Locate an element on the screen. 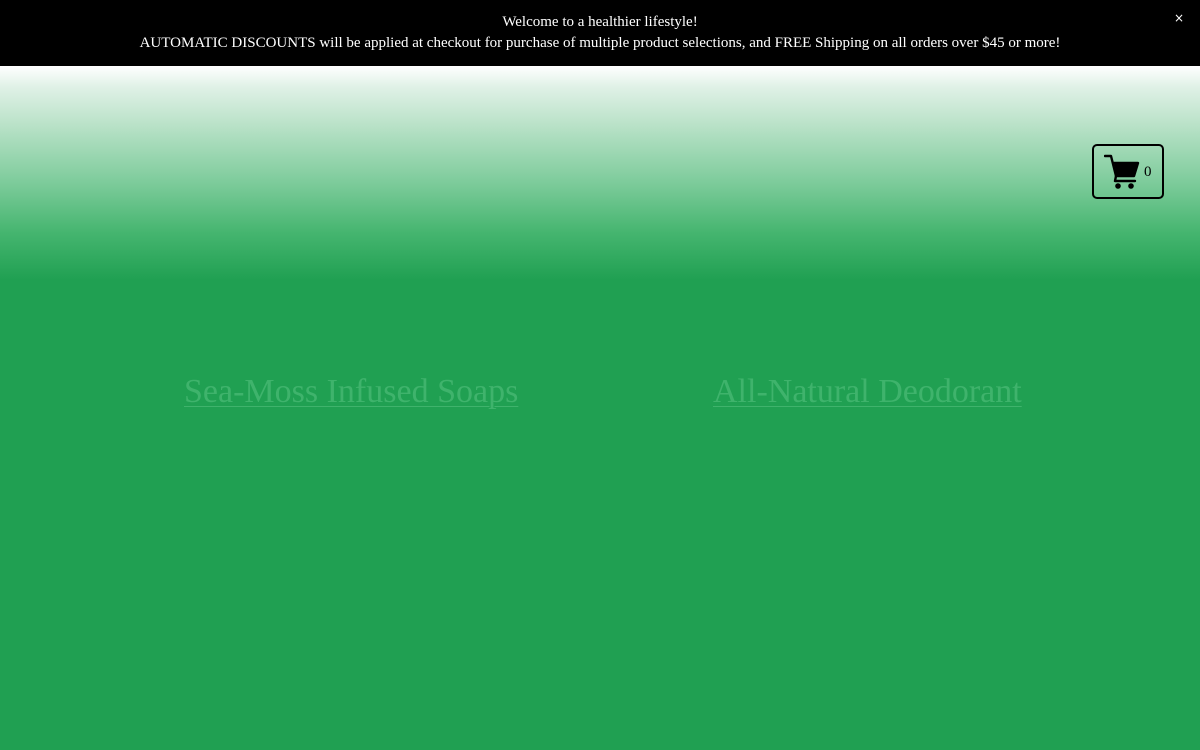 The height and width of the screenshot is (750, 1200). close-announcement-button: × is located at coordinates (1179, 18).